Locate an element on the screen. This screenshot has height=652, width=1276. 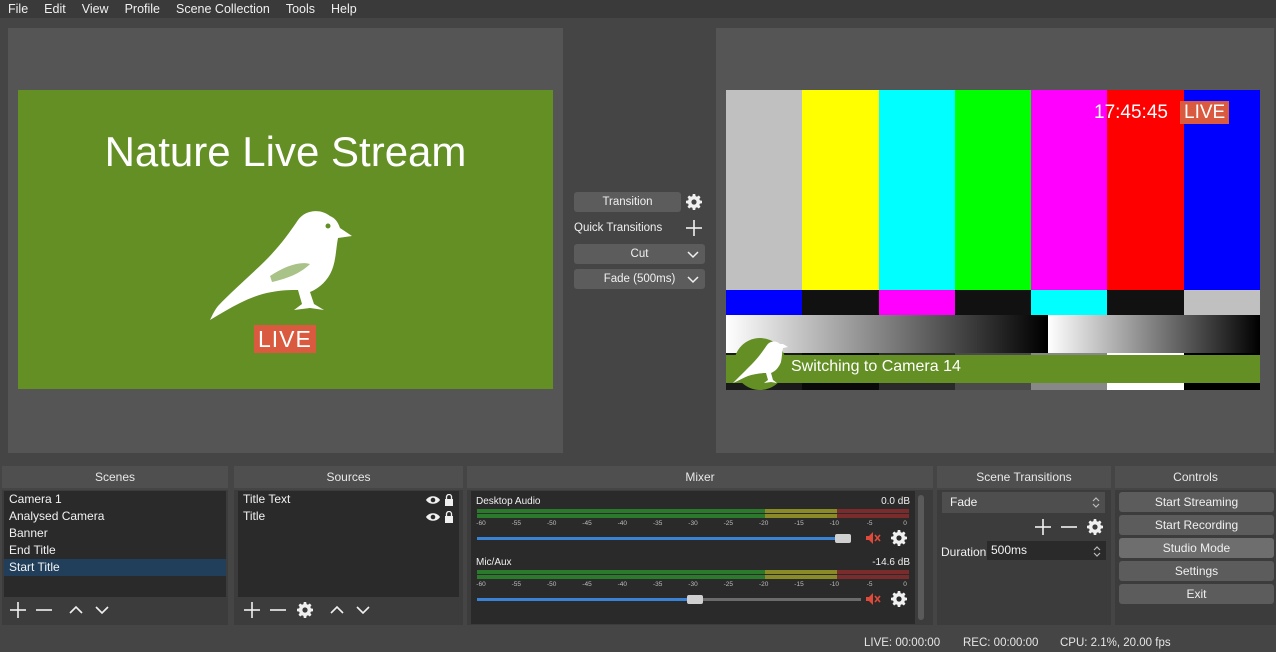
meter-tick-label: -35 is located at coordinates (657, 584).